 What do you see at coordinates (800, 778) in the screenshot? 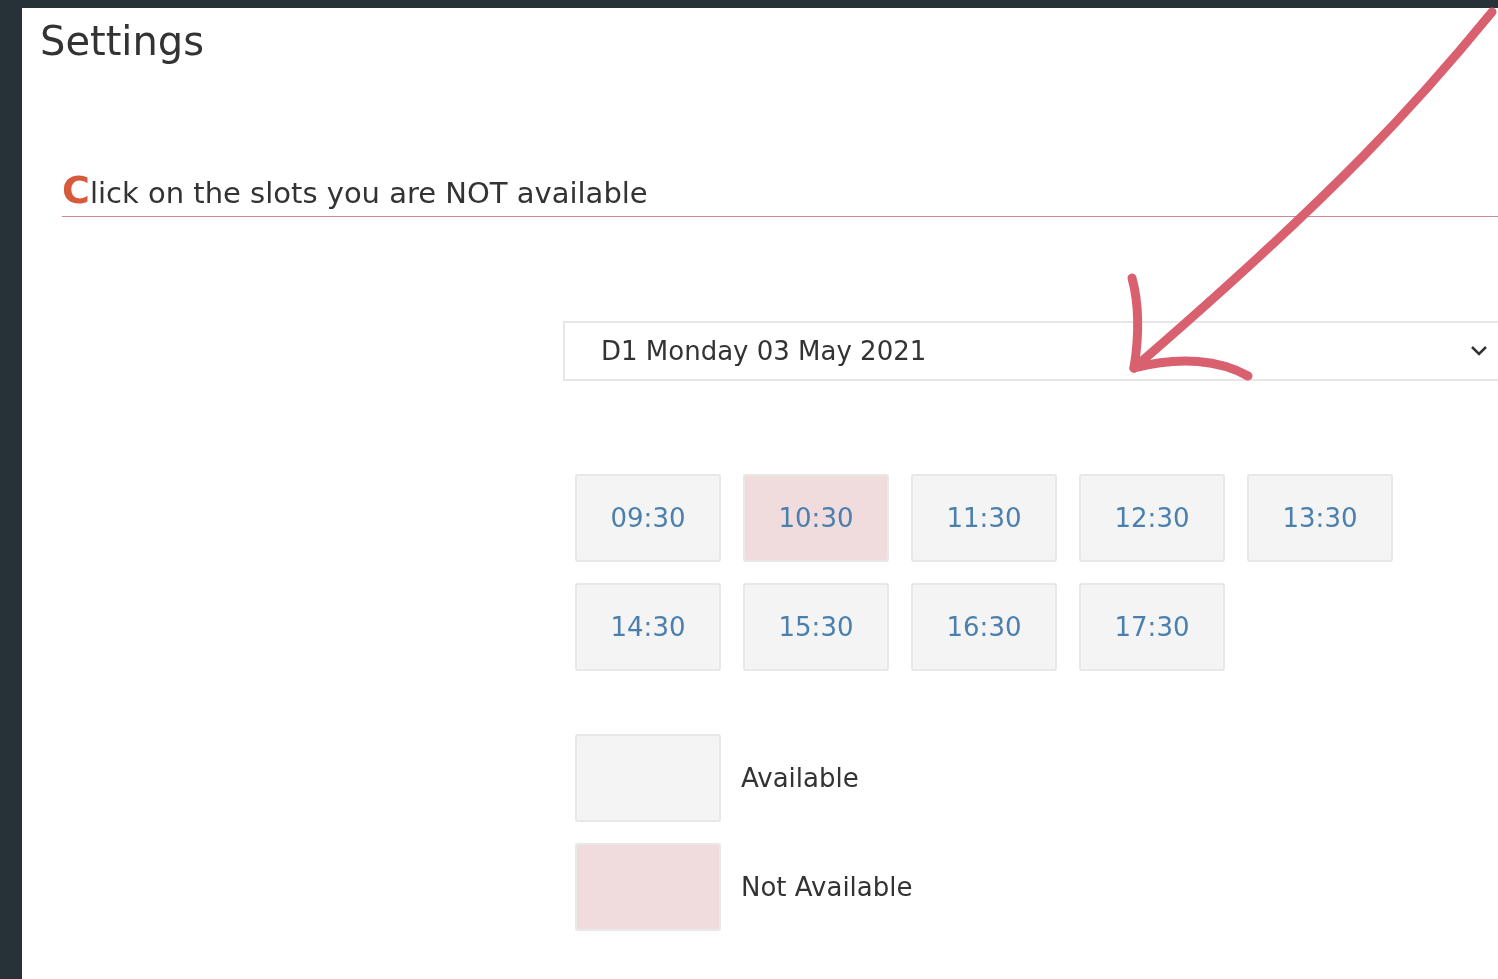
I see `legend-label: Available` at bounding box center [800, 778].